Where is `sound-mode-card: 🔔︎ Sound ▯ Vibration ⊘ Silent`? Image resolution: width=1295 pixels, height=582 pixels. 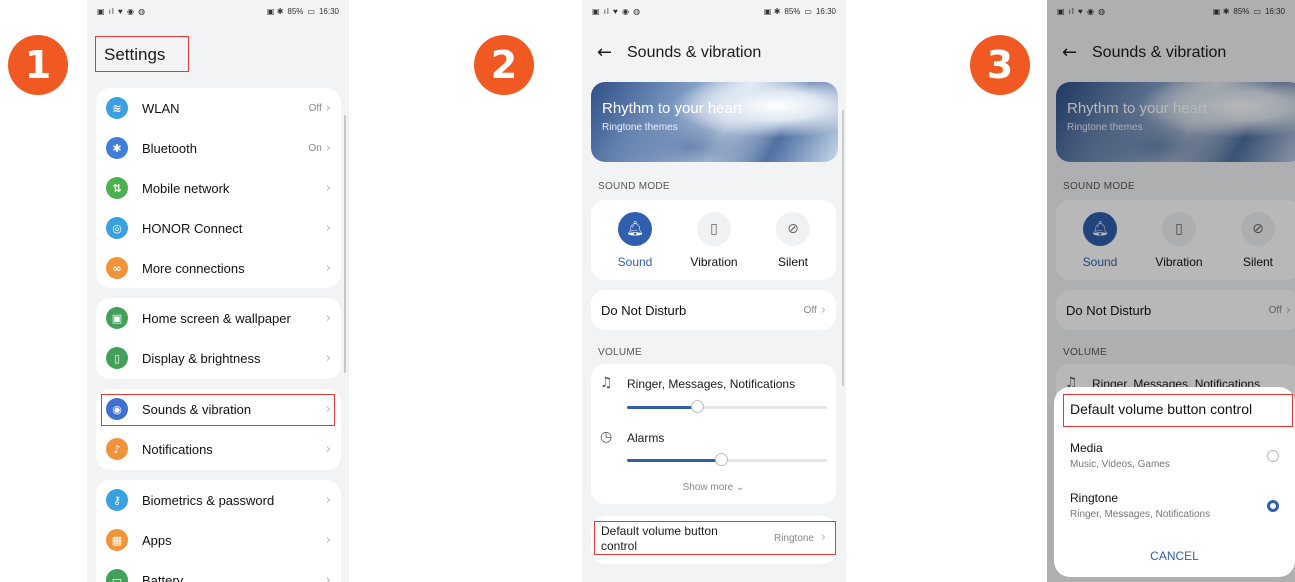 sound-mode-card: 🔔︎ Sound ▯ Vibration ⊘ Silent is located at coordinates (713, 240).